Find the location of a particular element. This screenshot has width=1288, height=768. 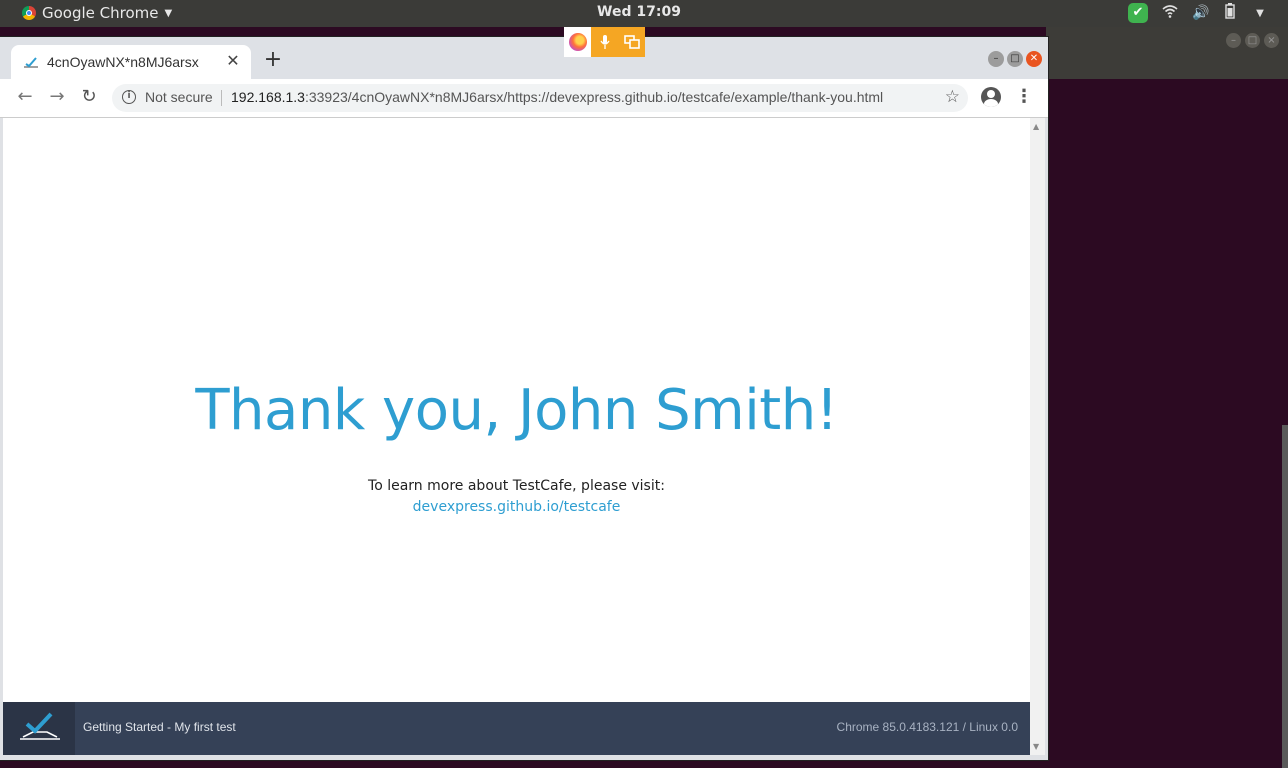

power-menu-chevron-icon: ▼ is located at coordinates (1260, 13).